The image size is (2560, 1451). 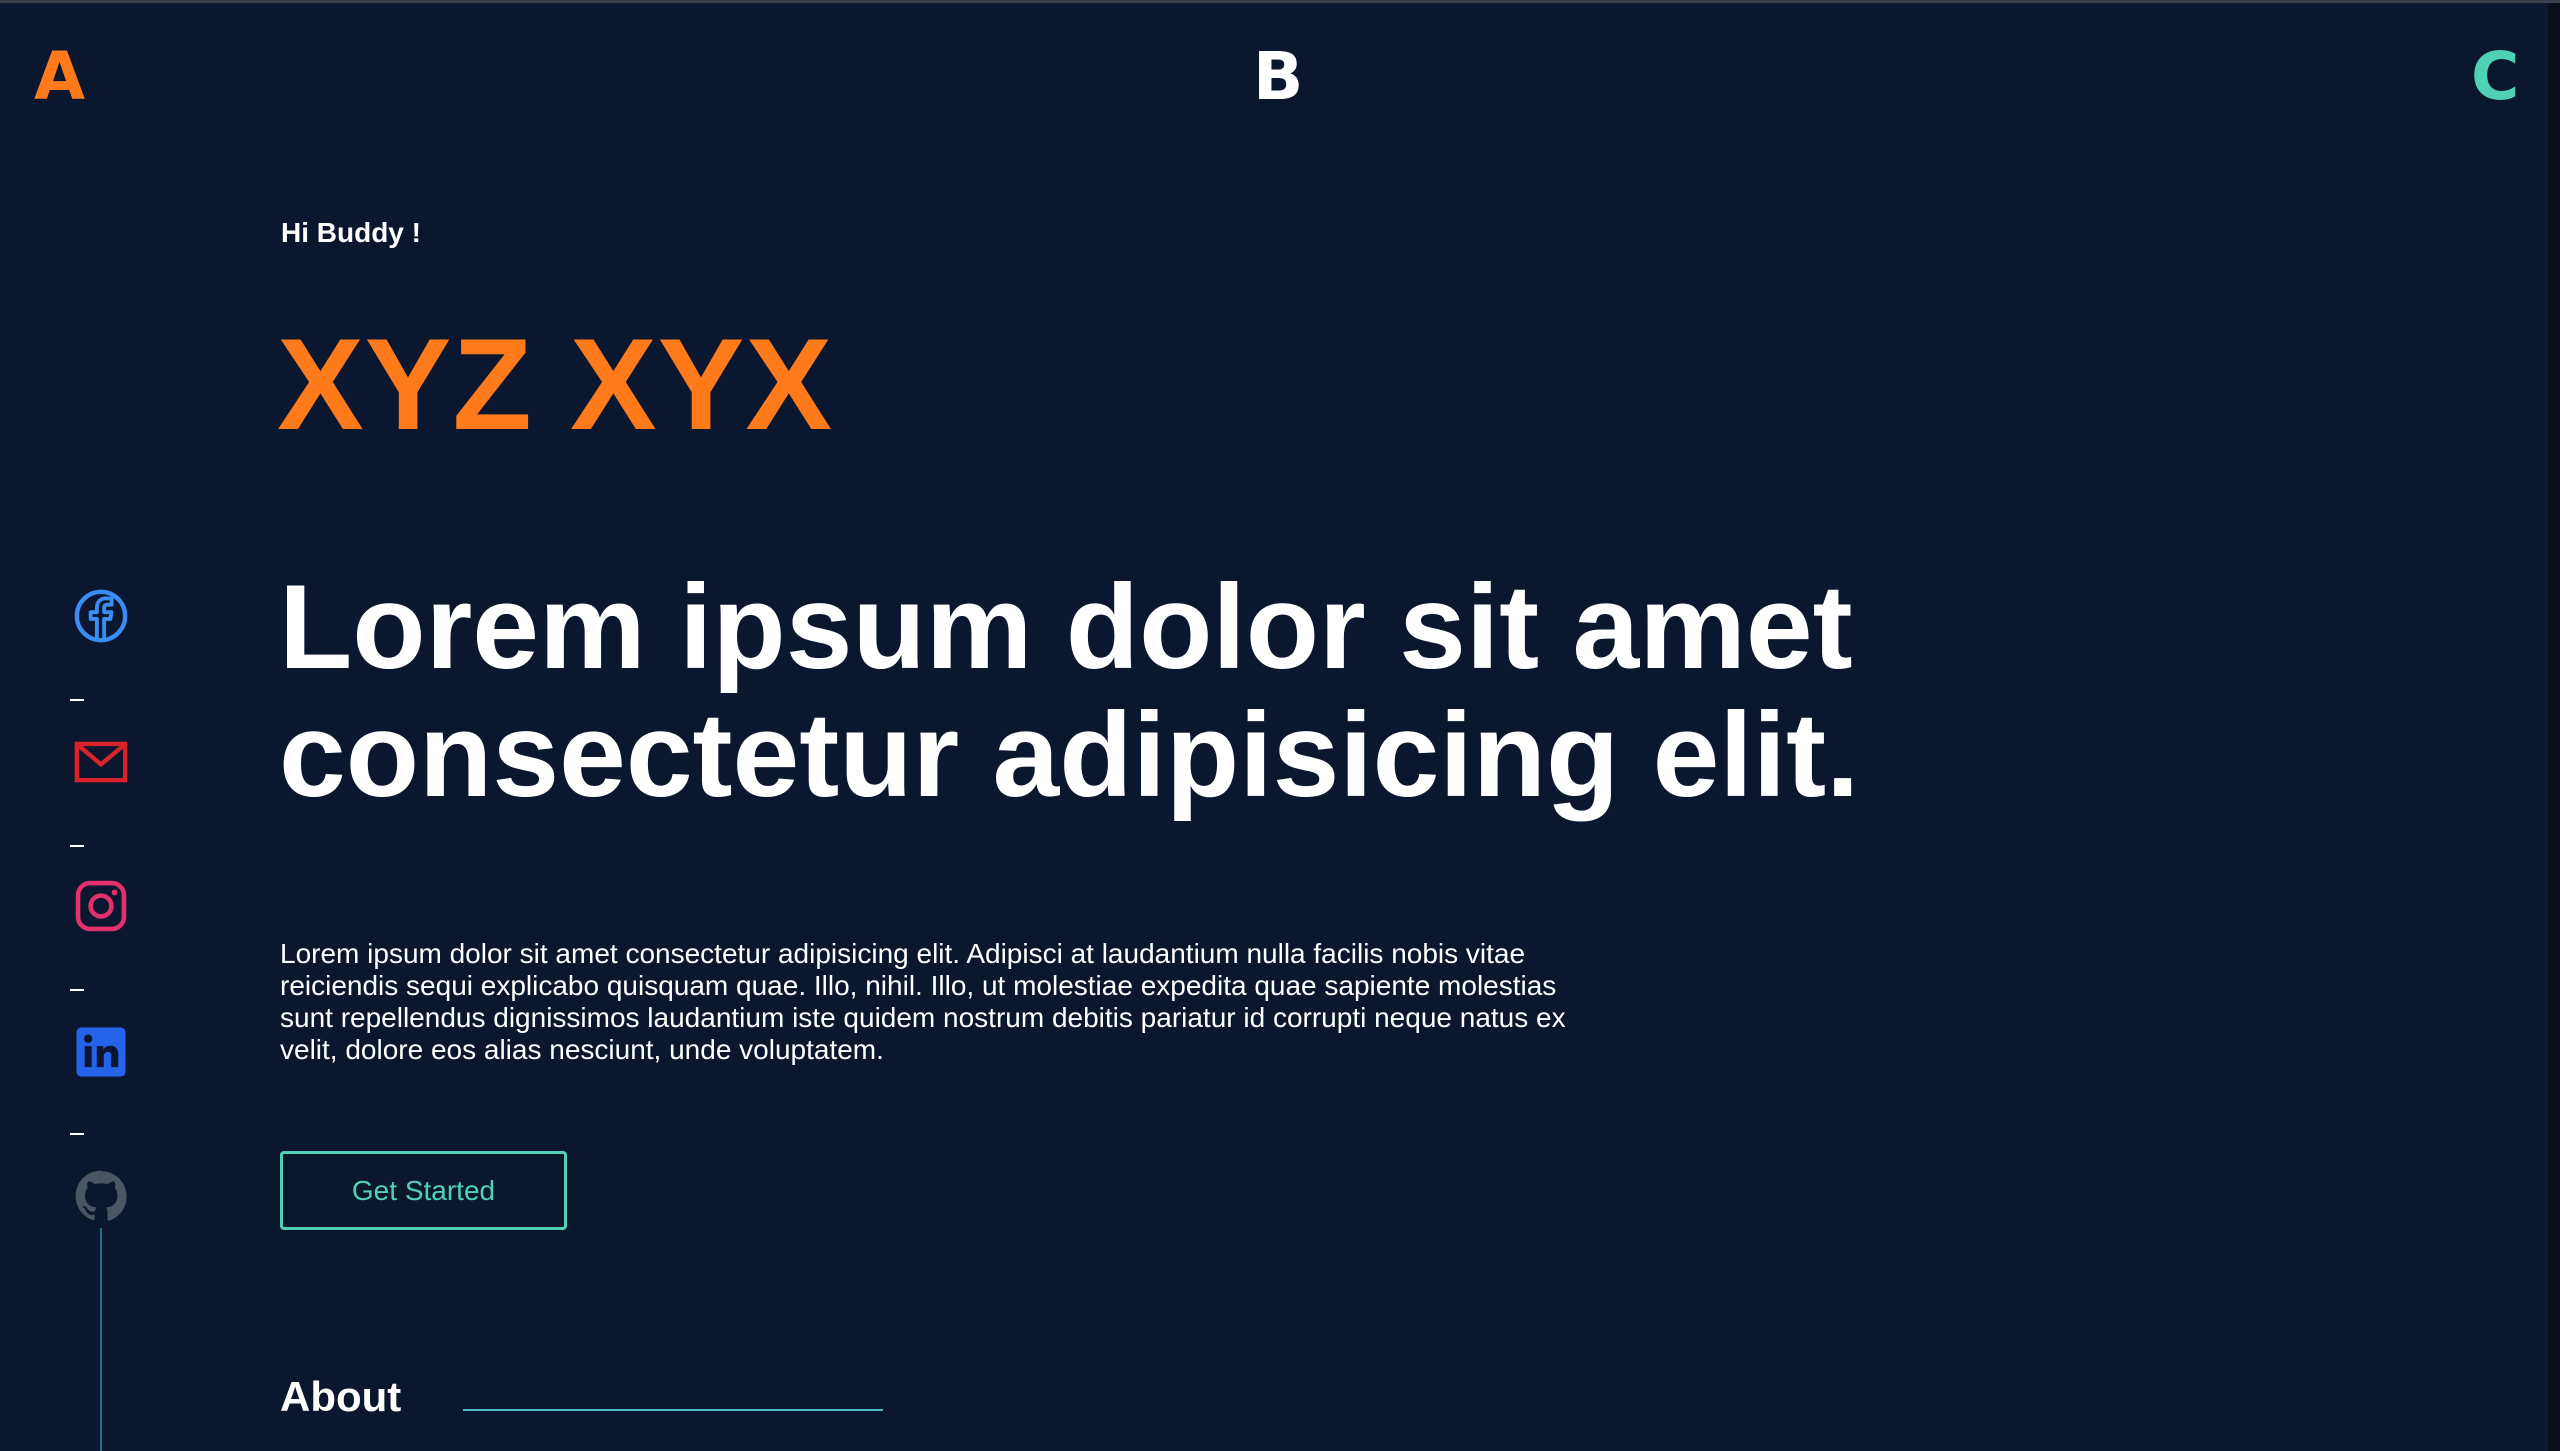 I want to click on github-link, so click(x=101, y=1196).